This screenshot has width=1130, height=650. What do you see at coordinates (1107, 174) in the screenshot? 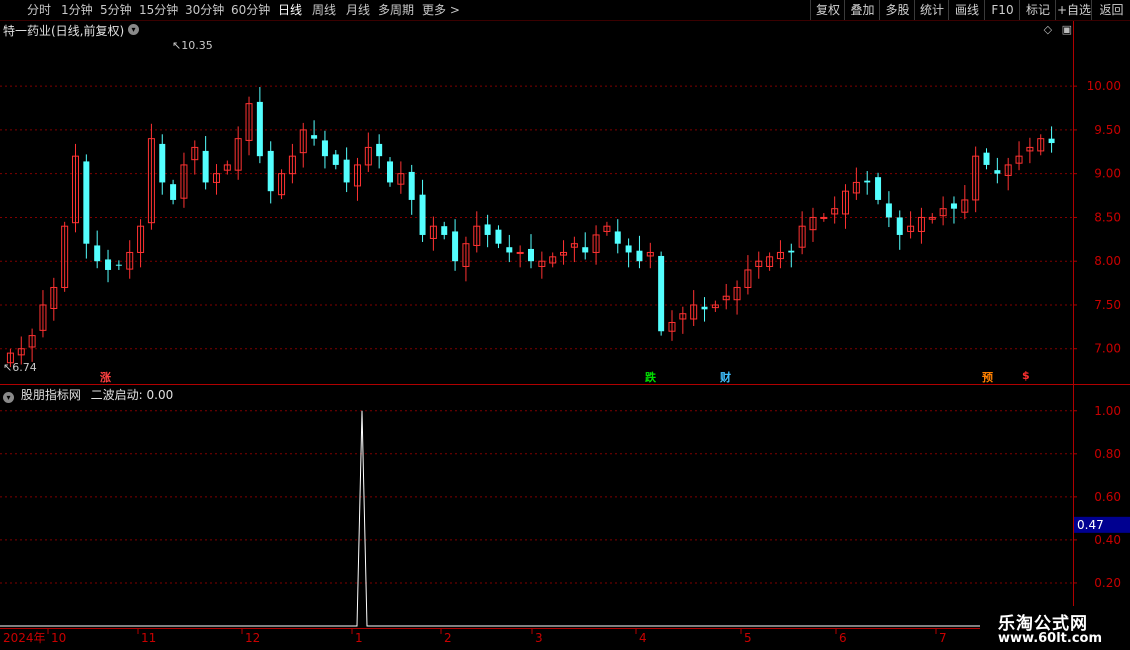
I see `price-tick-label: 9.00` at bounding box center [1107, 174].